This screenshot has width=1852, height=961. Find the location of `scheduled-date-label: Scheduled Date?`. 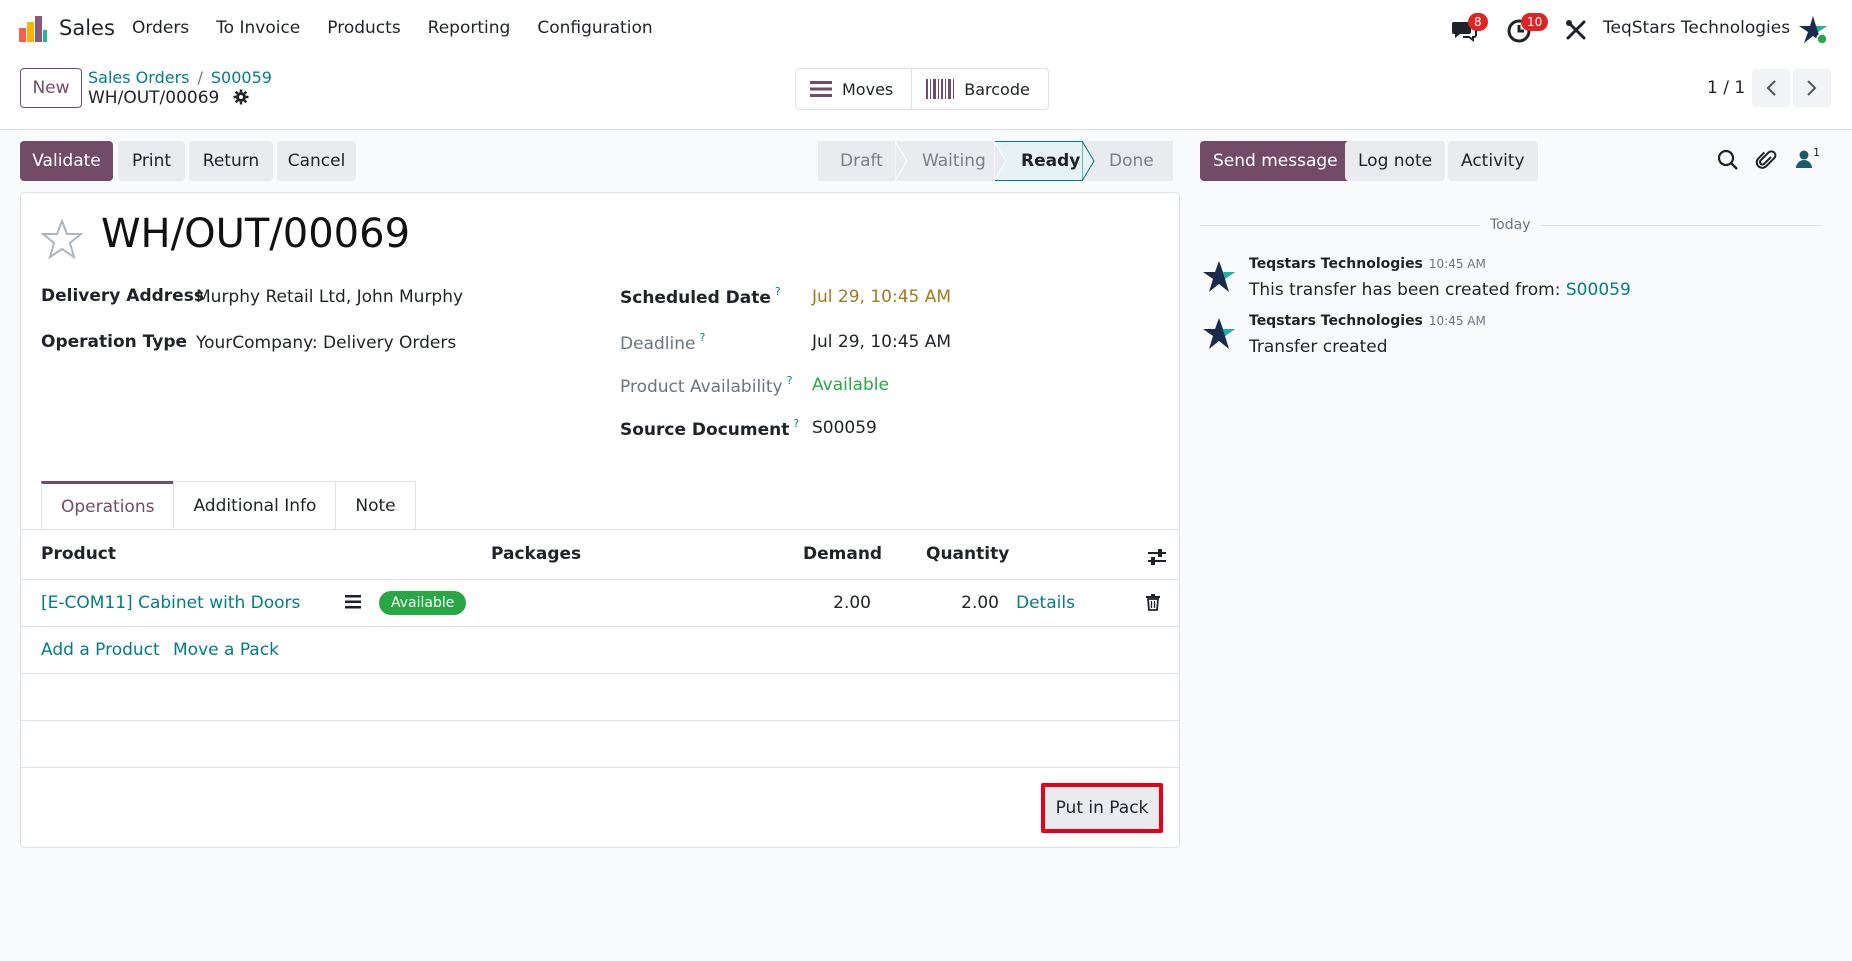

scheduled-date-label: Scheduled Date? is located at coordinates (700, 296).